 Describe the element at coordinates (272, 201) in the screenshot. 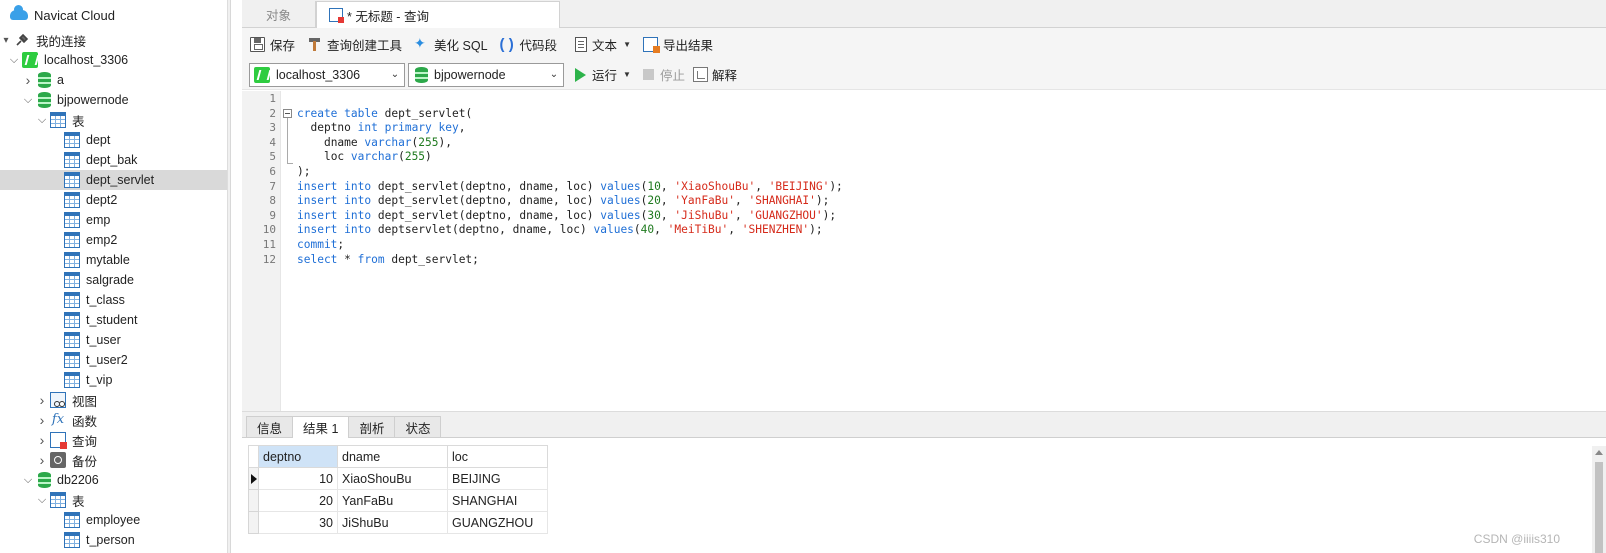

I see `line-number: 8` at that location.